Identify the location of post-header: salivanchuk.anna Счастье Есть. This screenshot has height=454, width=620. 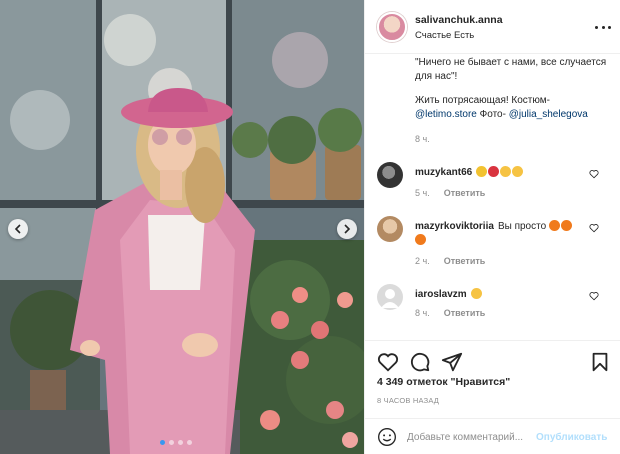
(492, 27).